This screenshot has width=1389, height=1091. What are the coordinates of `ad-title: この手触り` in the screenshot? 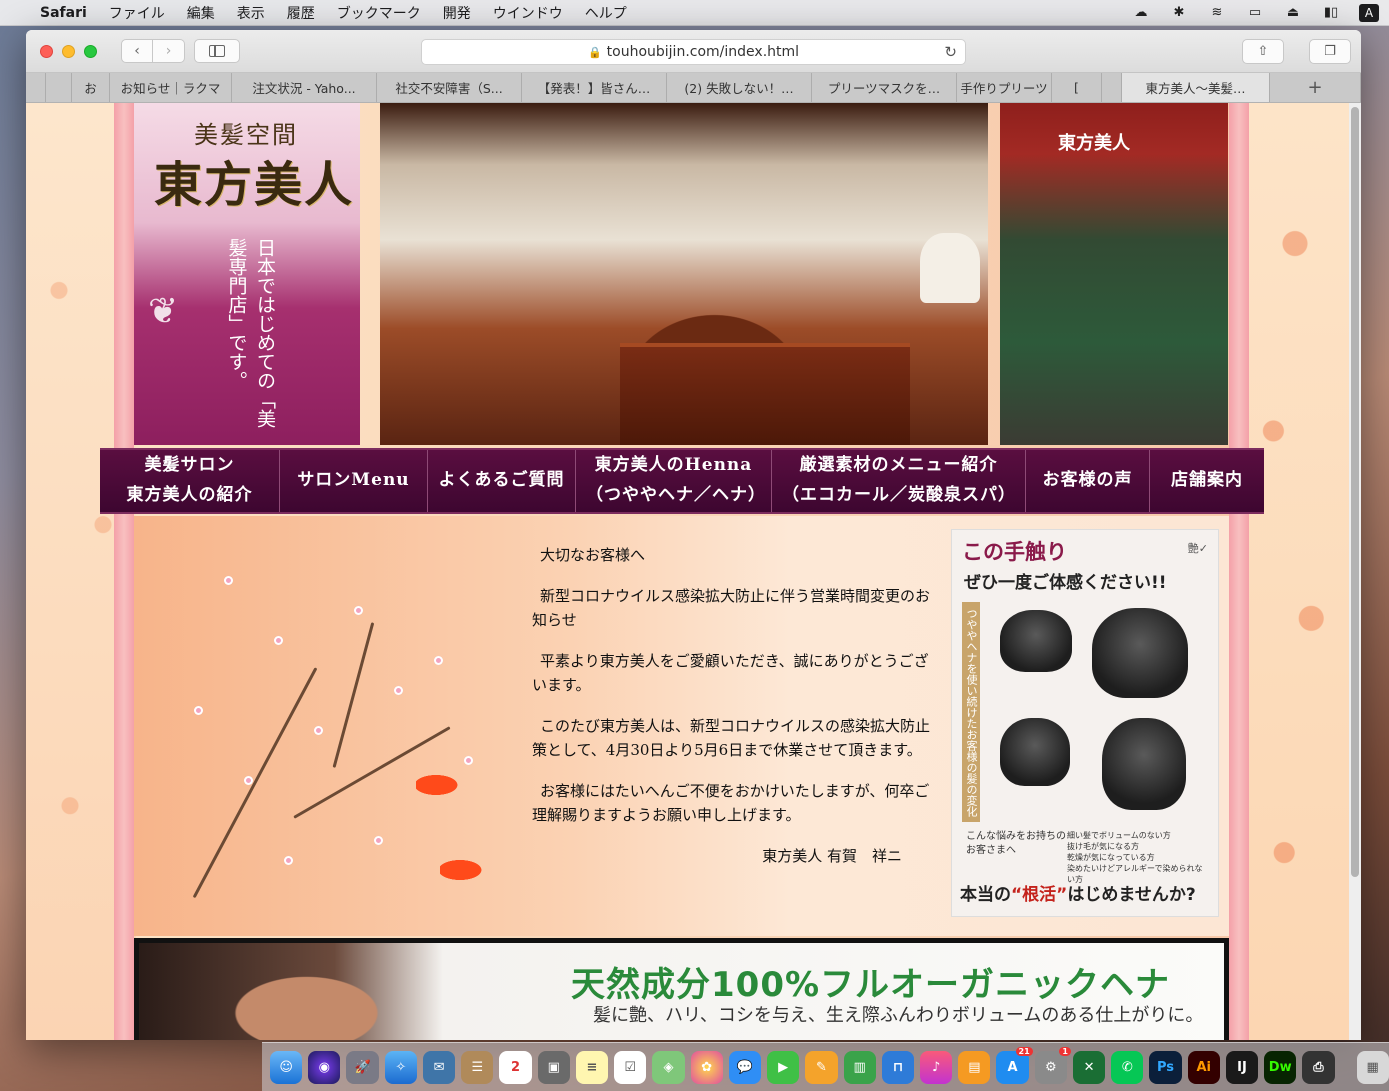 It's located at (1014, 552).